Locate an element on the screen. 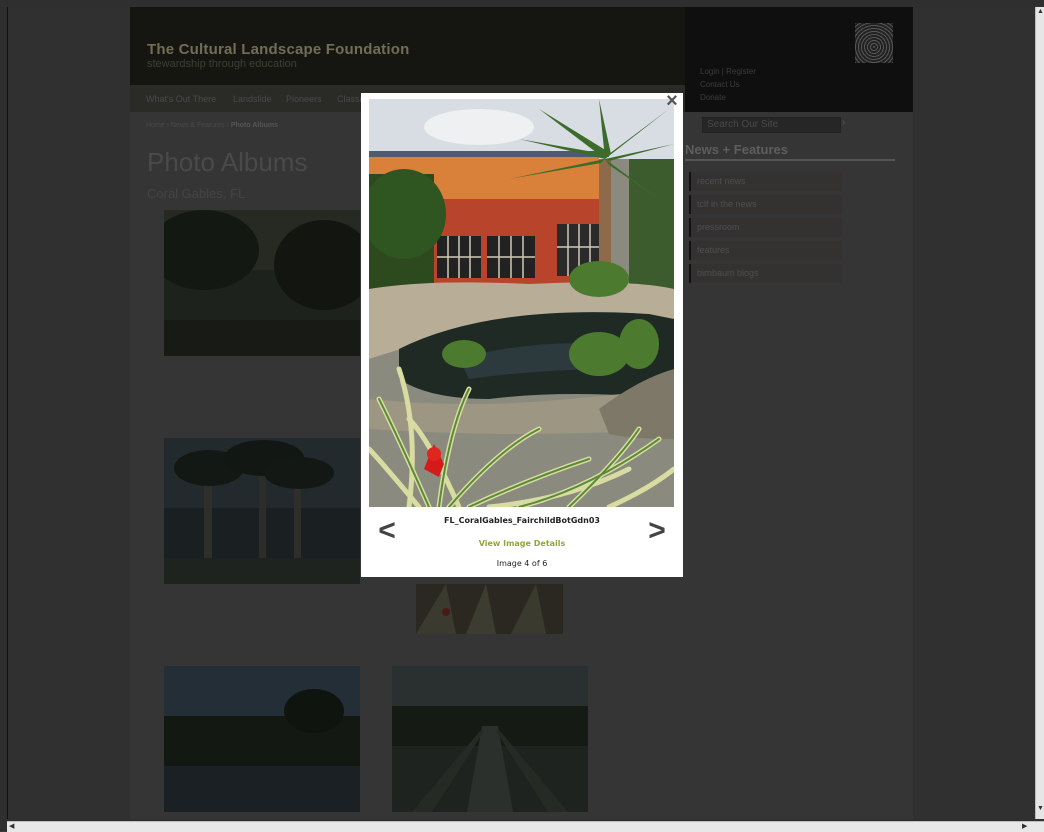 The height and width of the screenshot is (832, 1044). lightbox-image is located at coordinates (521, 303).